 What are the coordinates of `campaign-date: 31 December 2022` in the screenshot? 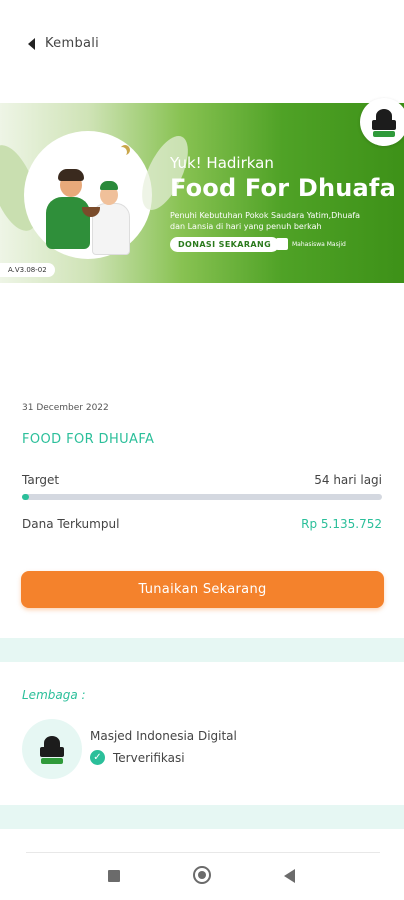 It's located at (65, 408).